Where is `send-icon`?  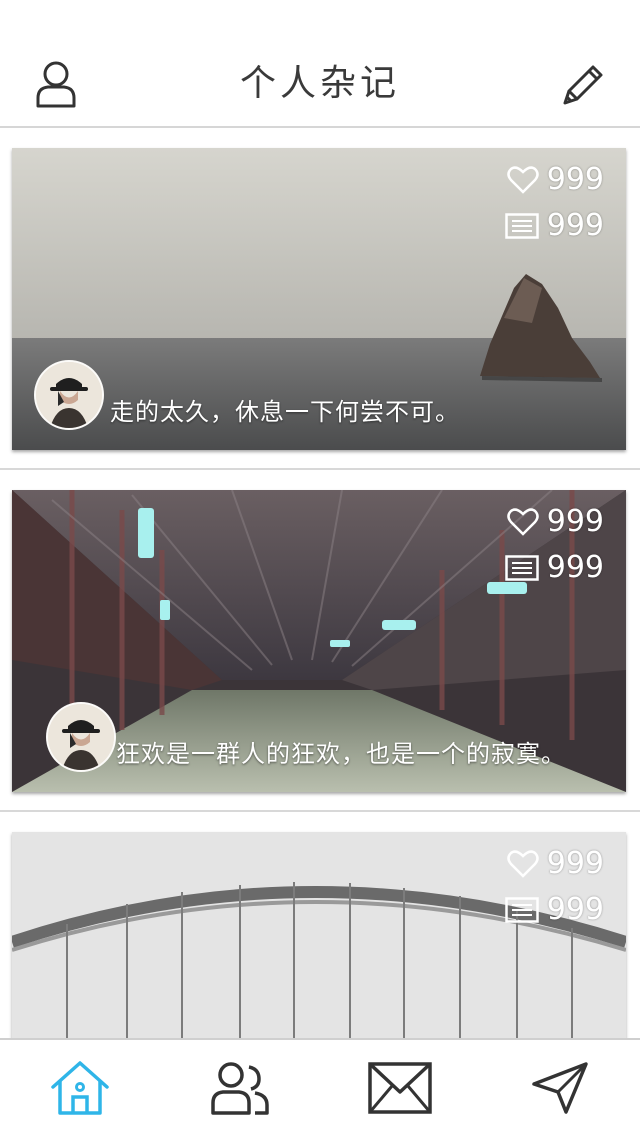
send-icon is located at coordinates (560, 1088).